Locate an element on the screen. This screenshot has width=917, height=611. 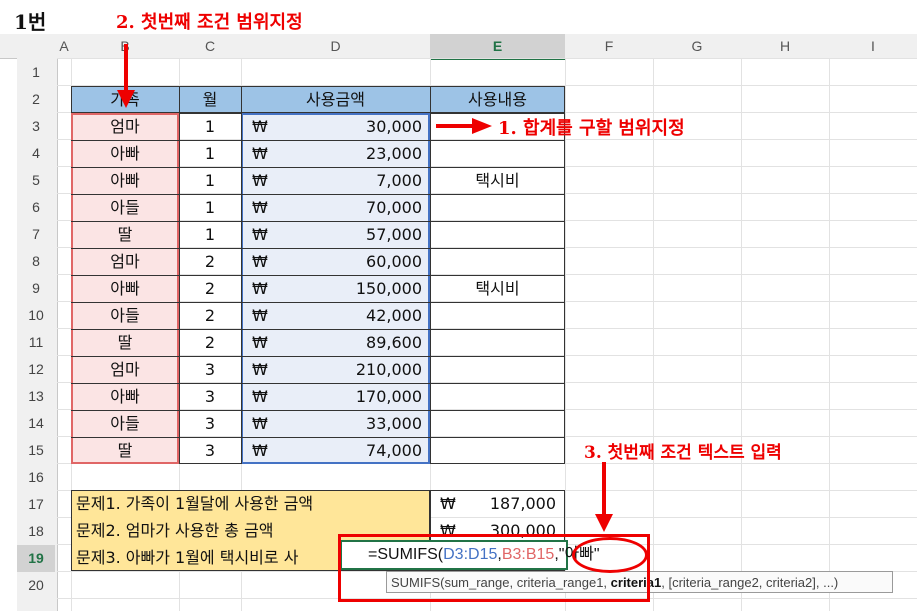
arrow-right-step1 is located at coordinates (464, 126).